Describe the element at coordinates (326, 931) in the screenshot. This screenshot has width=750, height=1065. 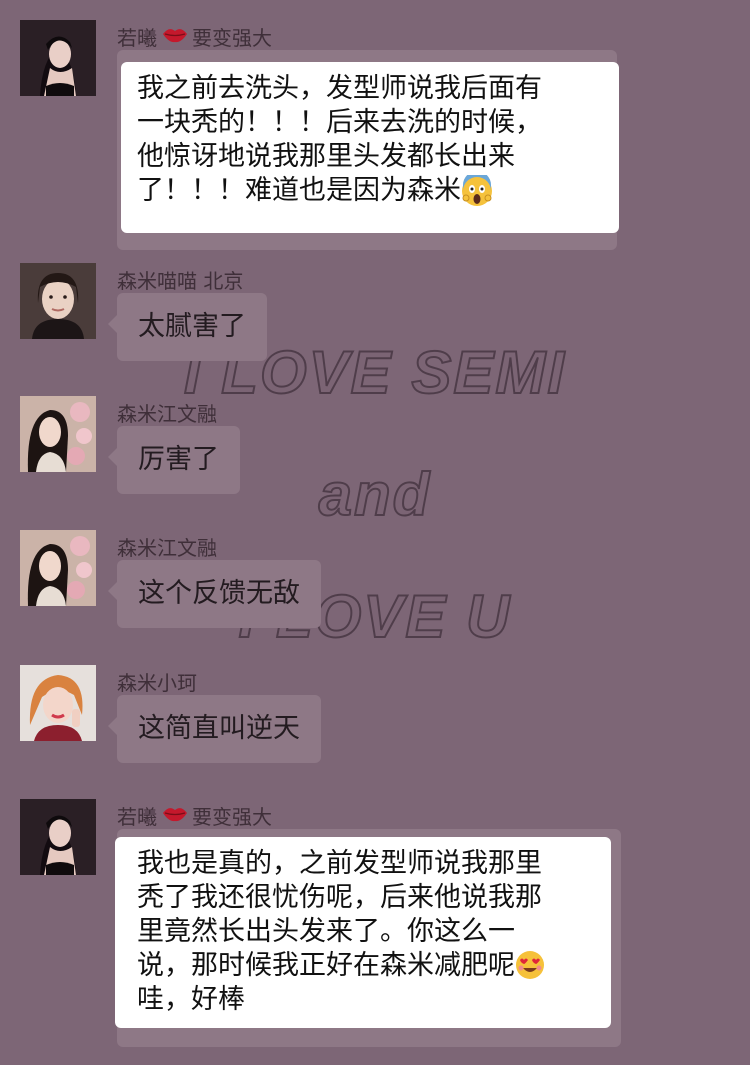
I see `message-line: 里竟然长出头发来了。你这么一` at that location.